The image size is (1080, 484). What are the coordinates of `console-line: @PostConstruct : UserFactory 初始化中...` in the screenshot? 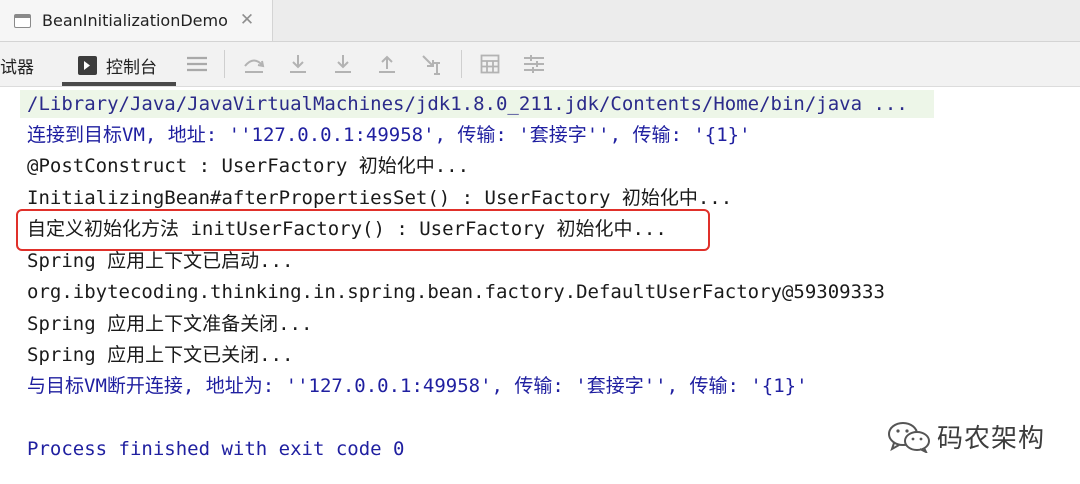 It's located at (248, 166).